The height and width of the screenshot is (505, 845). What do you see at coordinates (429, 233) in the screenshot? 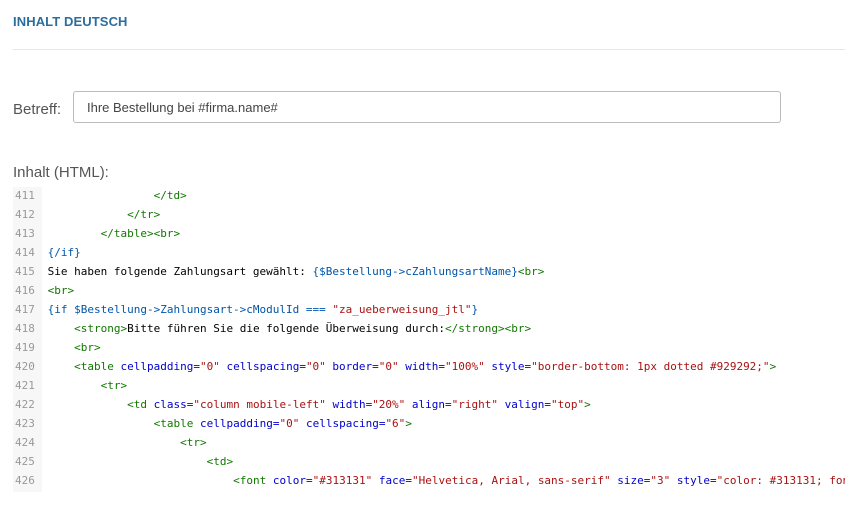
I see `code-line: 413 </table><br>` at bounding box center [429, 233].